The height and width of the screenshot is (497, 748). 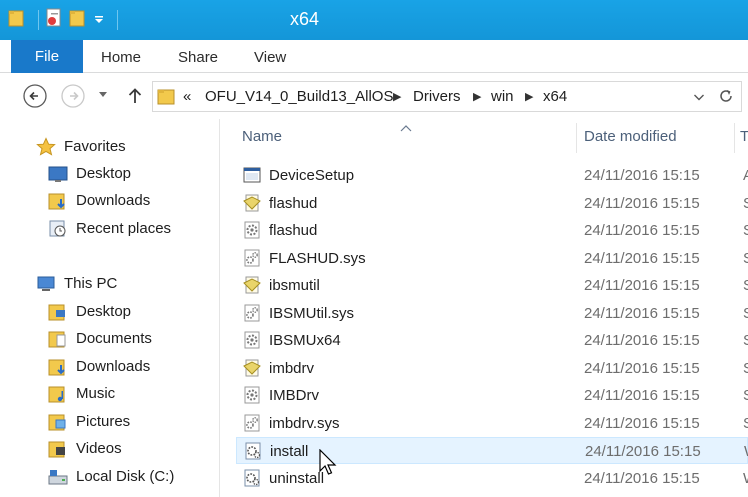 What do you see at coordinates (492, 450) in the screenshot?
I see `file-row: install 24/11/2016 15:15 W` at bounding box center [492, 450].